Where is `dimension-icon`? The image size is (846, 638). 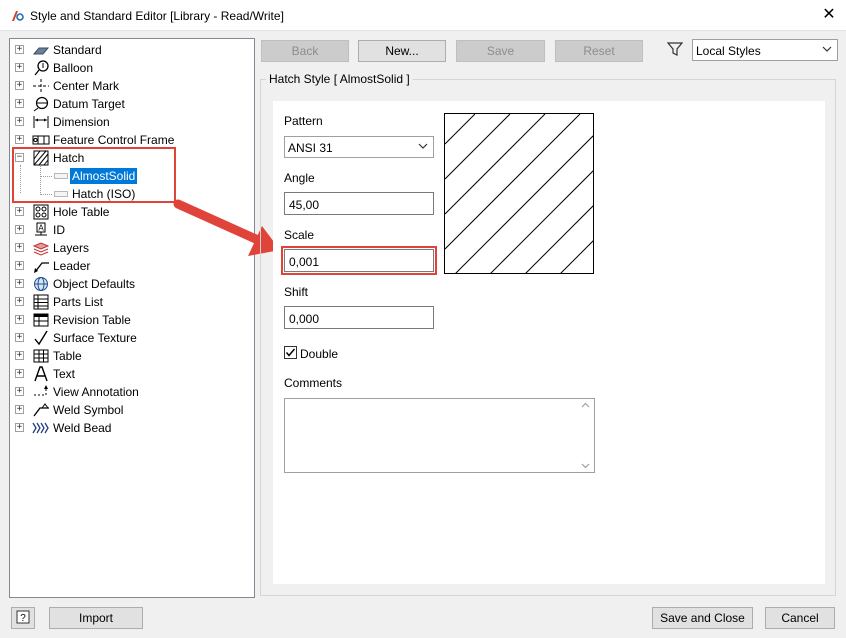
dimension-icon is located at coordinates (41, 122).